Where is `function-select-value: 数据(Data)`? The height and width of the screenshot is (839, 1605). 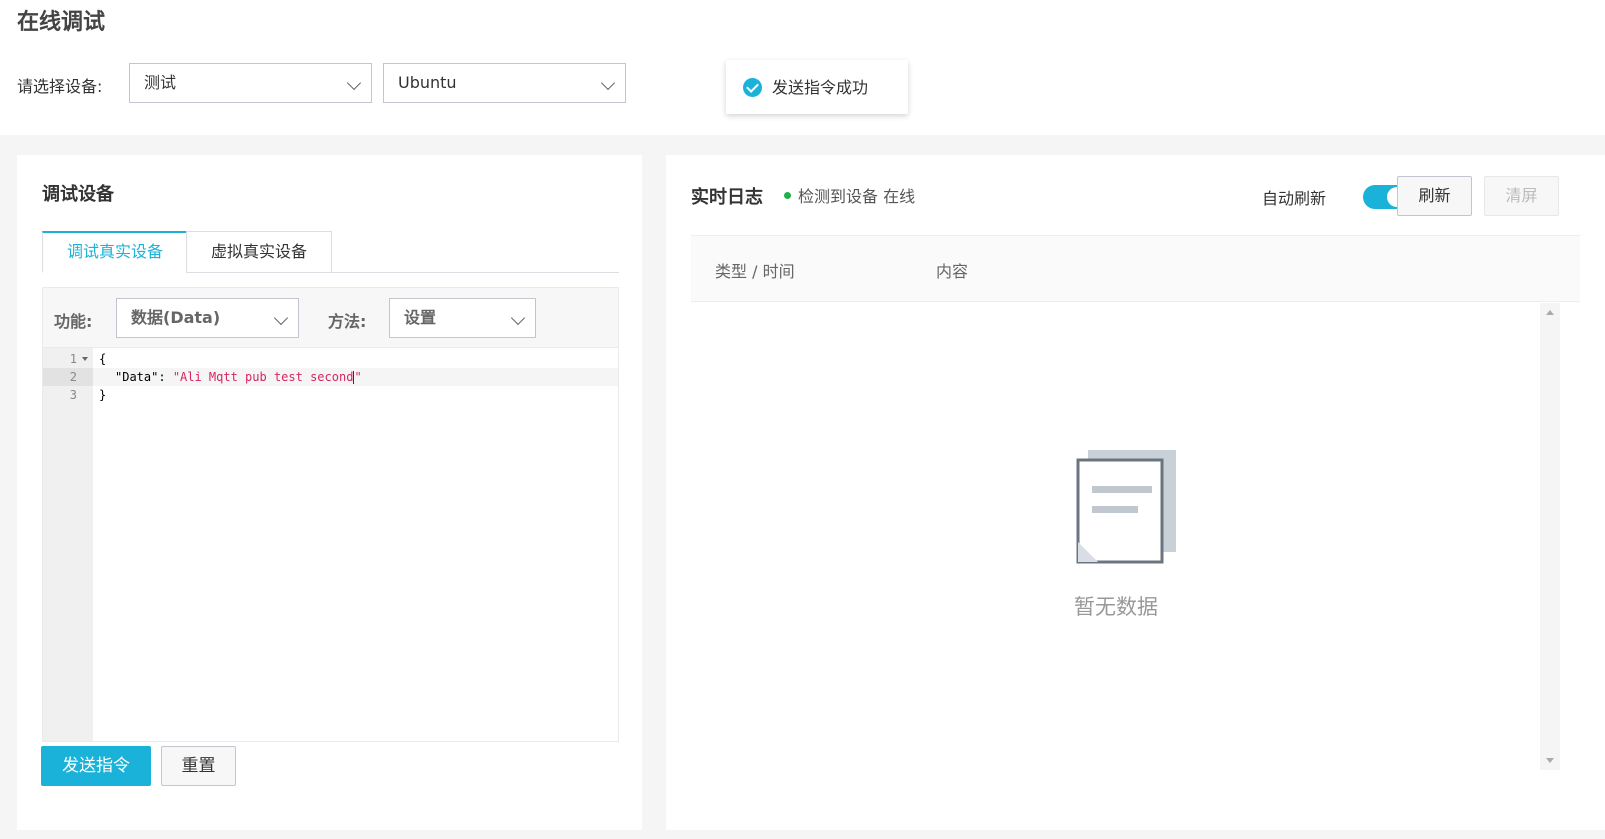
function-select-value: 数据(Data) is located at coordinates (176, 317).